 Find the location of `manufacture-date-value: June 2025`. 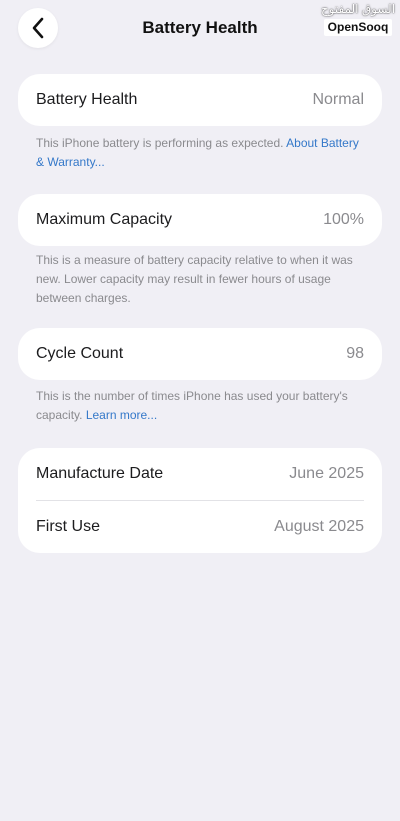

manufacture-date-value: June 2025 is located at coordinates (326, 473).